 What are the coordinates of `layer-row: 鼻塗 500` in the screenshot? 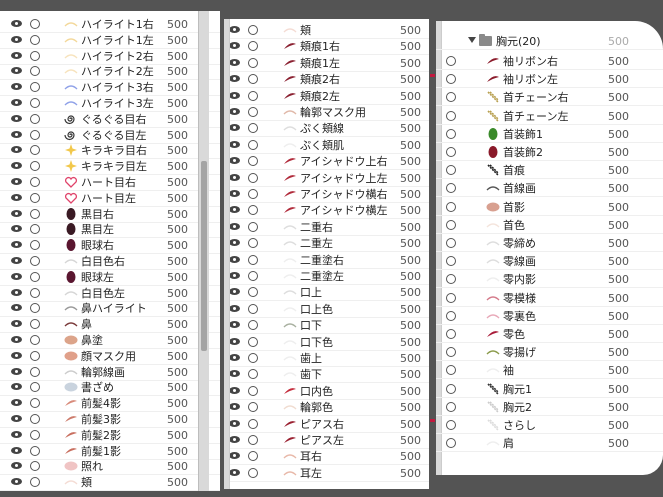 It's located at (110, 340).